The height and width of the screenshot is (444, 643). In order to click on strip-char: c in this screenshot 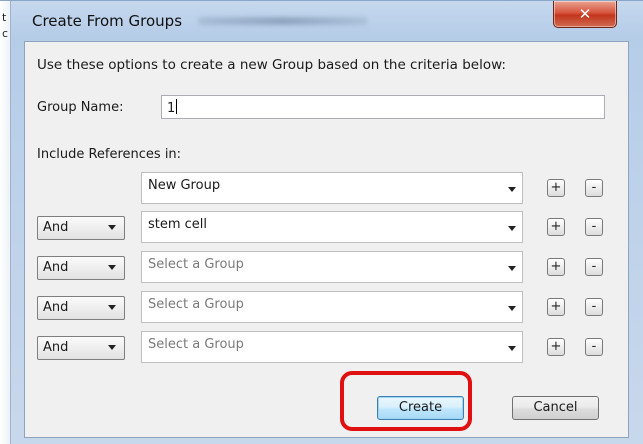, I will do `click(5, 33)`.